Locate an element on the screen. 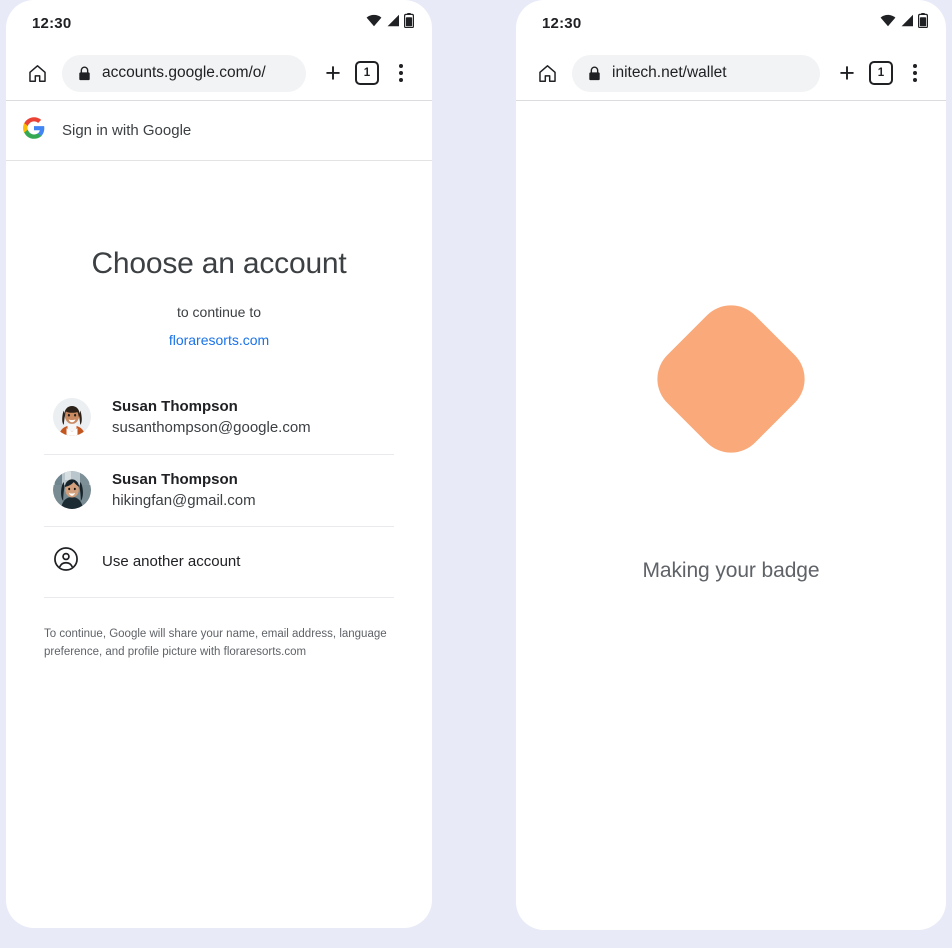 The image size is (952, 948). browser-toolbar-left: accounts.google.com/o/ + 1 is located at coordinates (219, 73).